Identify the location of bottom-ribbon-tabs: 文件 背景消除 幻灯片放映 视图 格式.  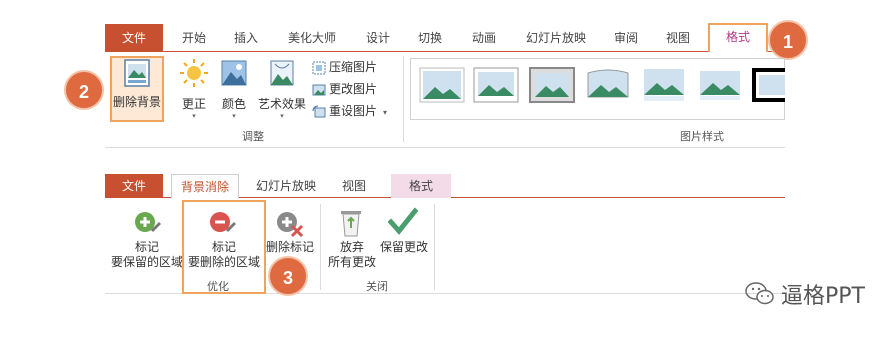
(445, 186).